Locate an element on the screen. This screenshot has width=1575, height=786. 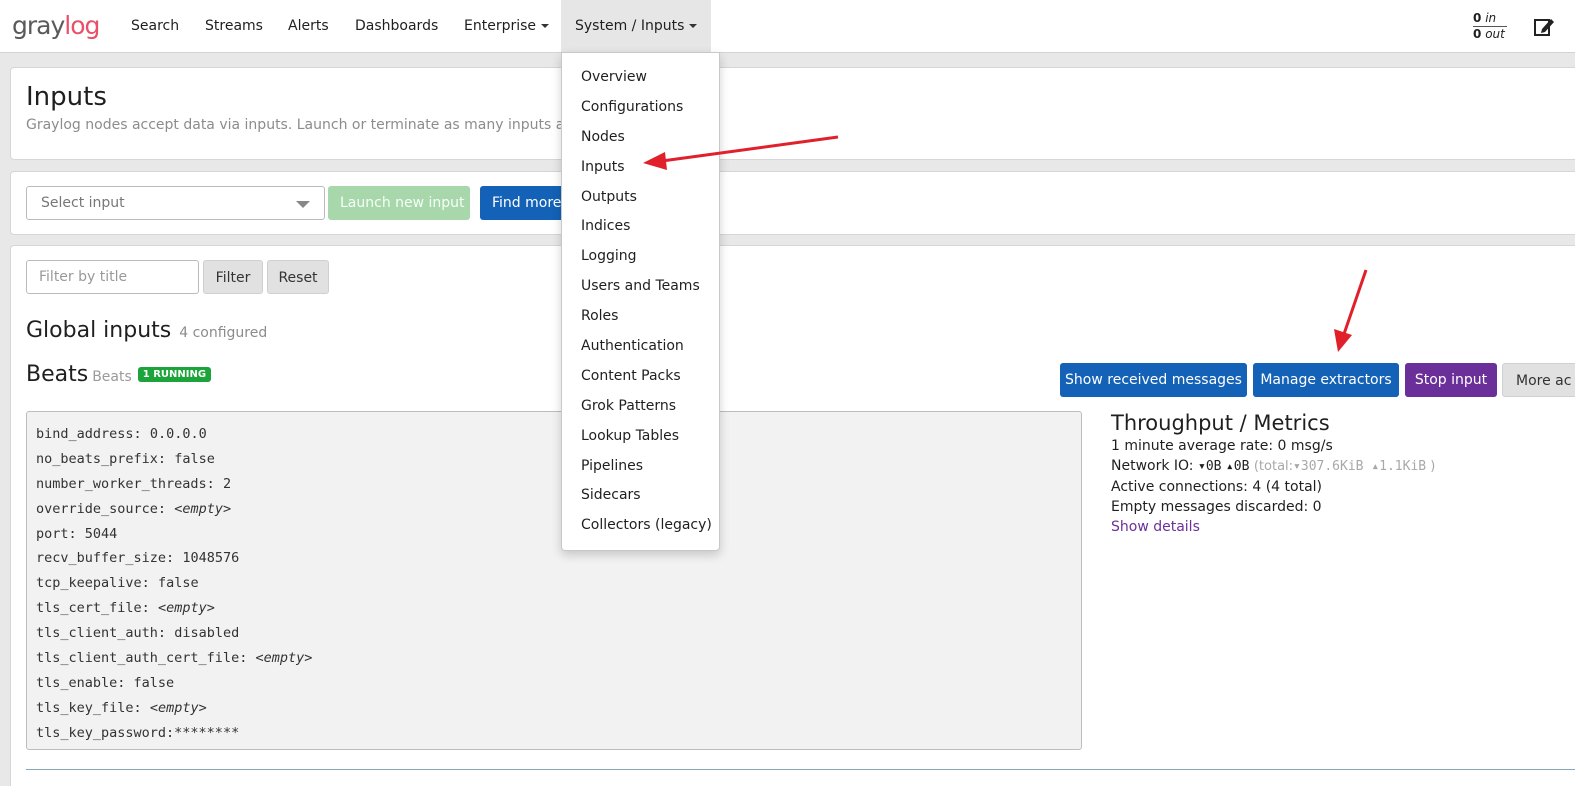
launch-new-input-button: Launch new input is located at coordinates (399, 203).